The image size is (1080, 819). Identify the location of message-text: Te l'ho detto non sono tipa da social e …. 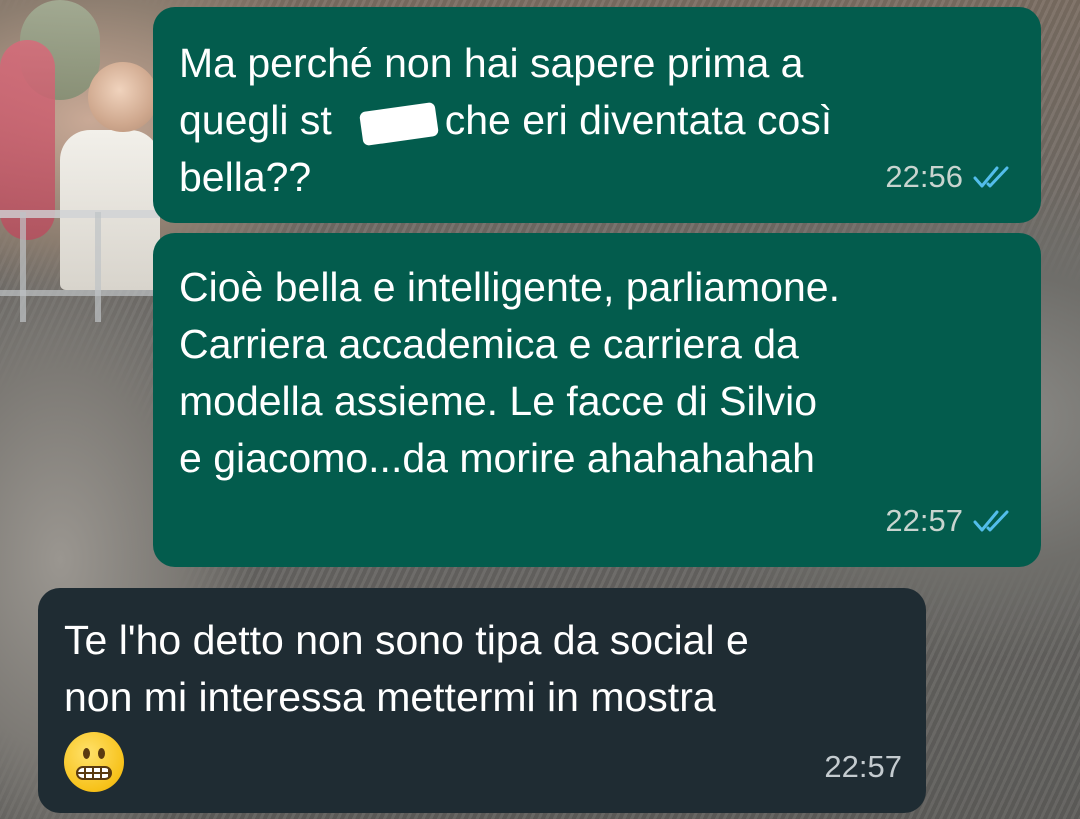
(406, 668).